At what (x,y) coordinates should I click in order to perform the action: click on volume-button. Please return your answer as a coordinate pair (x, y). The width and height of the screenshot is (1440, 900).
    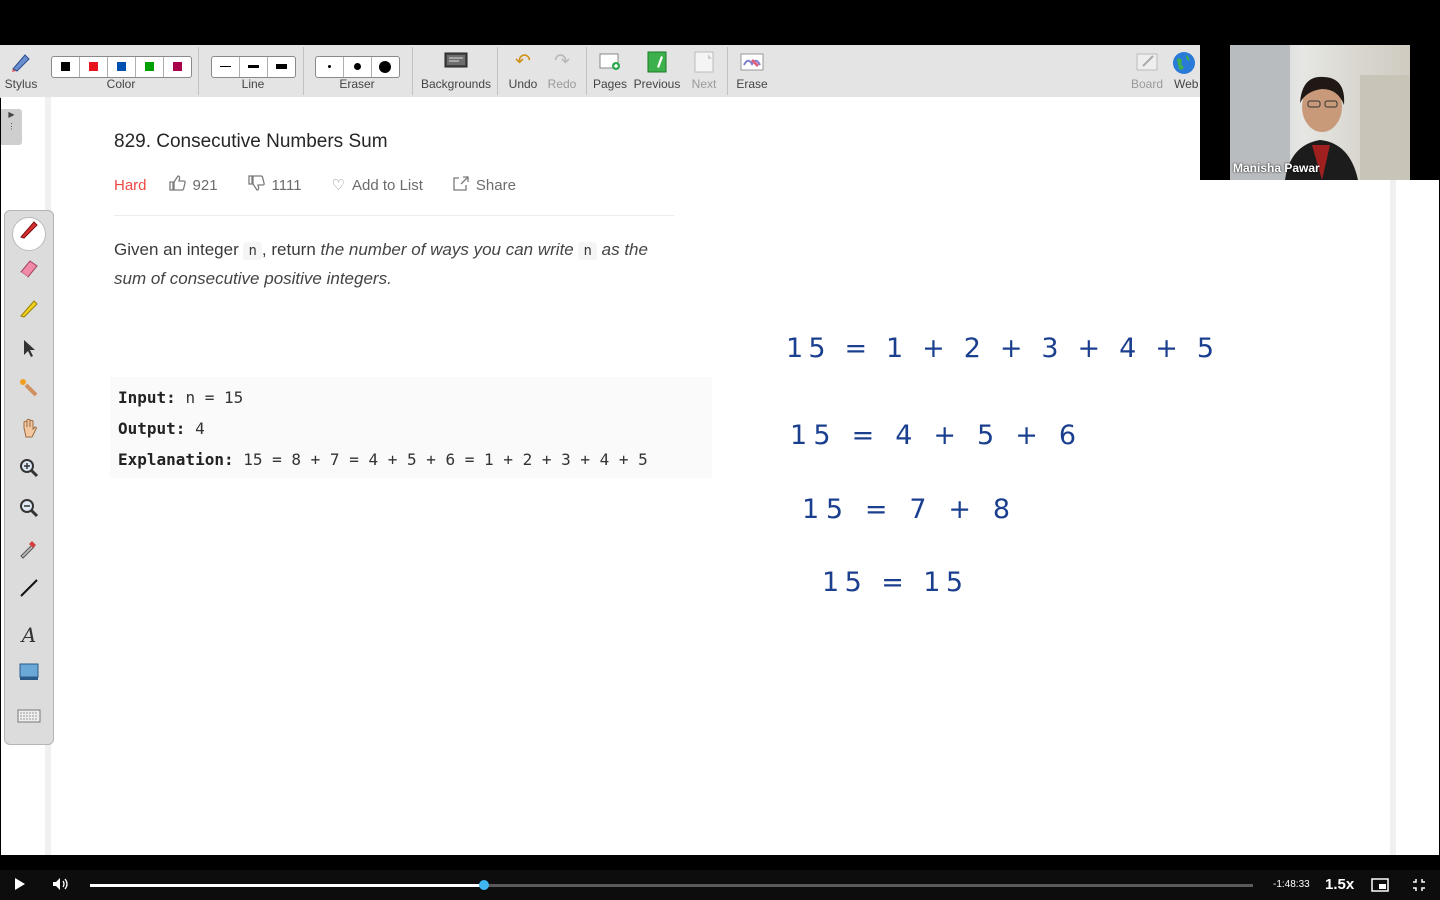
    Looking at the image, I should click on (60, 886).